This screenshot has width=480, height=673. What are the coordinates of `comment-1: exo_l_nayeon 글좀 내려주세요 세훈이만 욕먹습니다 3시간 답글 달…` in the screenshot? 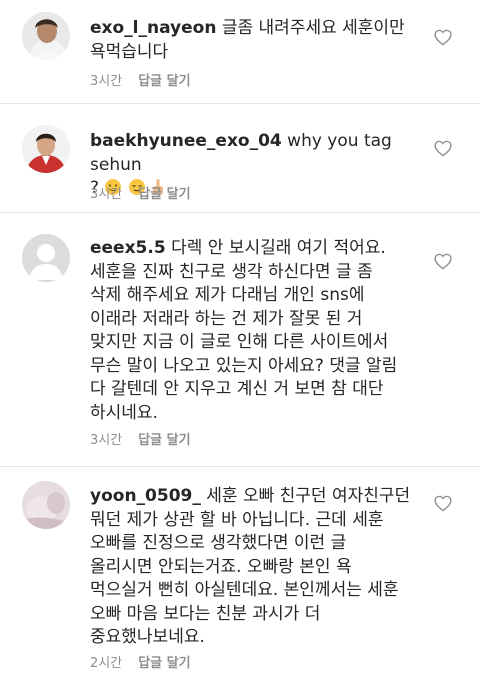 It's located at (240, 50).